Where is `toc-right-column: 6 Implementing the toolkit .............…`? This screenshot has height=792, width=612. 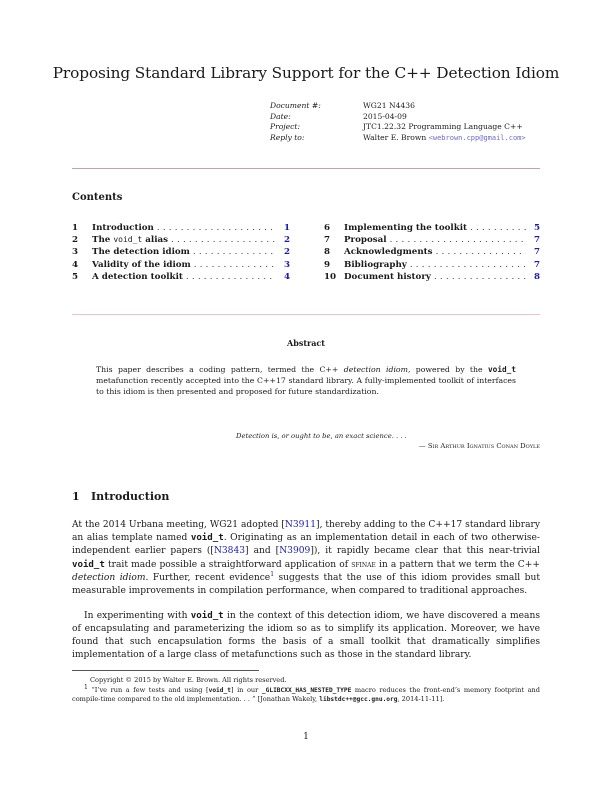 toc-right-column: 6 Implementing the toolkit .............… is located at coordinates (432, 252).